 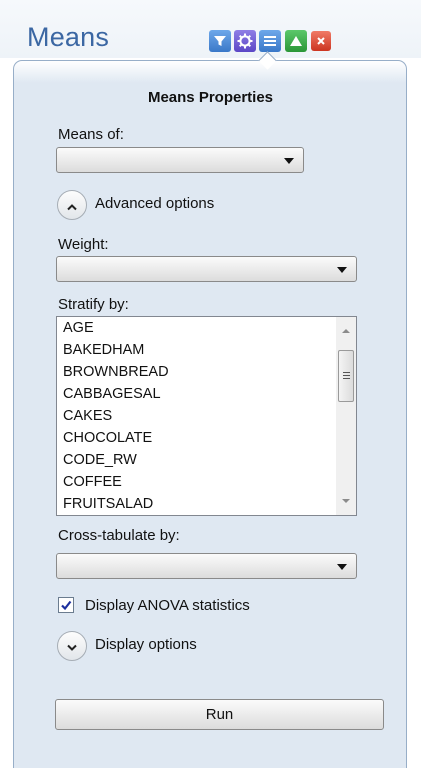 What do you see at coordinates (206, 566) in the screenshot?
I see `crosstab-dropdown` at bounding box center [206, 566].